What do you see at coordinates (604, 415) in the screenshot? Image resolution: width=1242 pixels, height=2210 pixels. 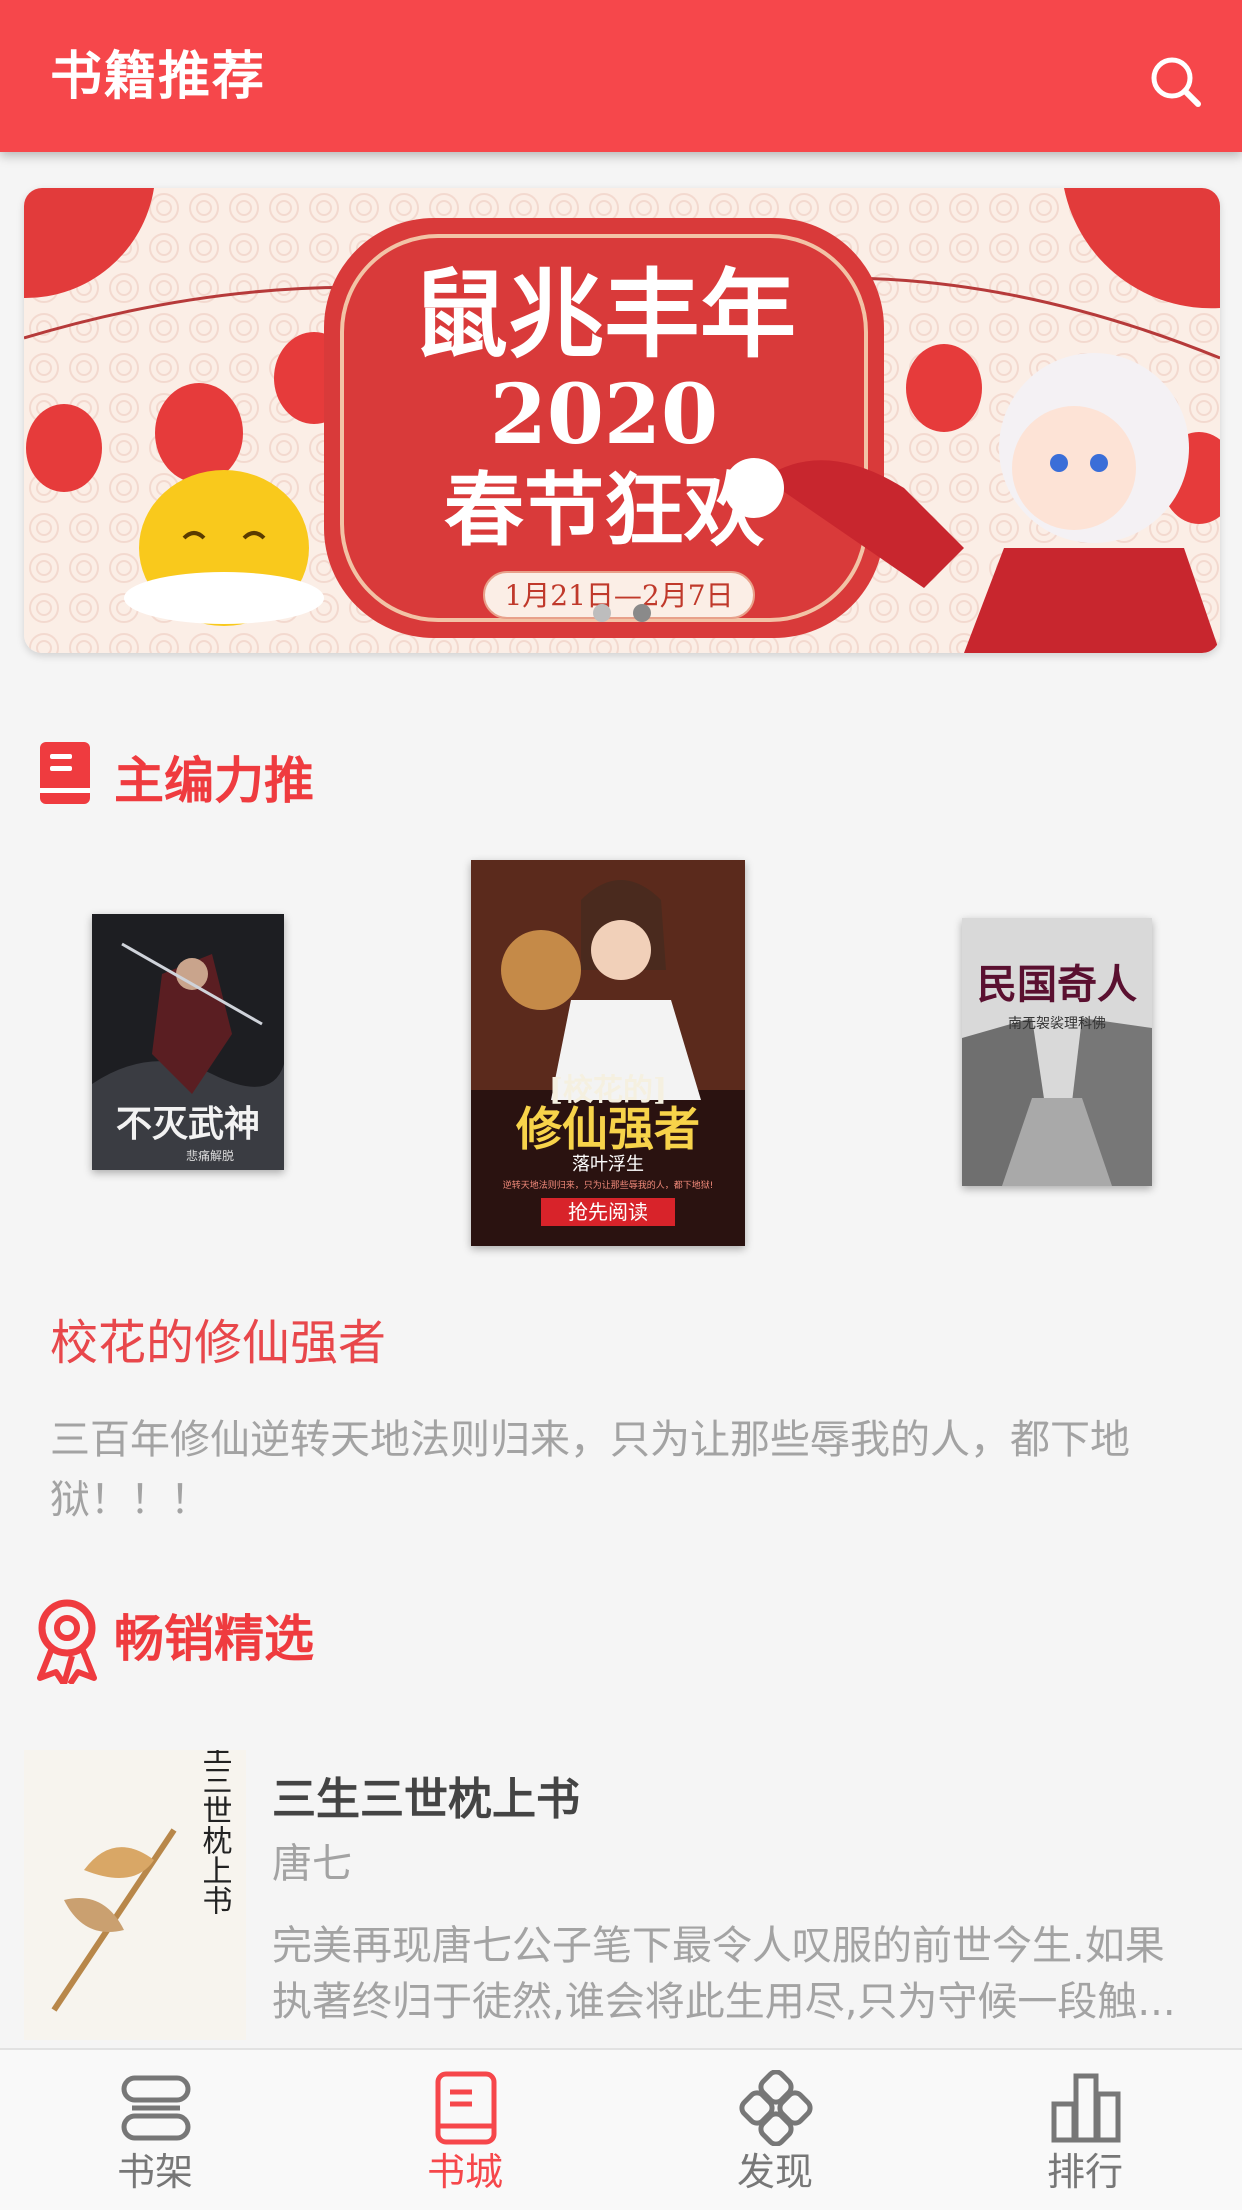 I see `banner-year: 2020` at bounding box center [604, 415].